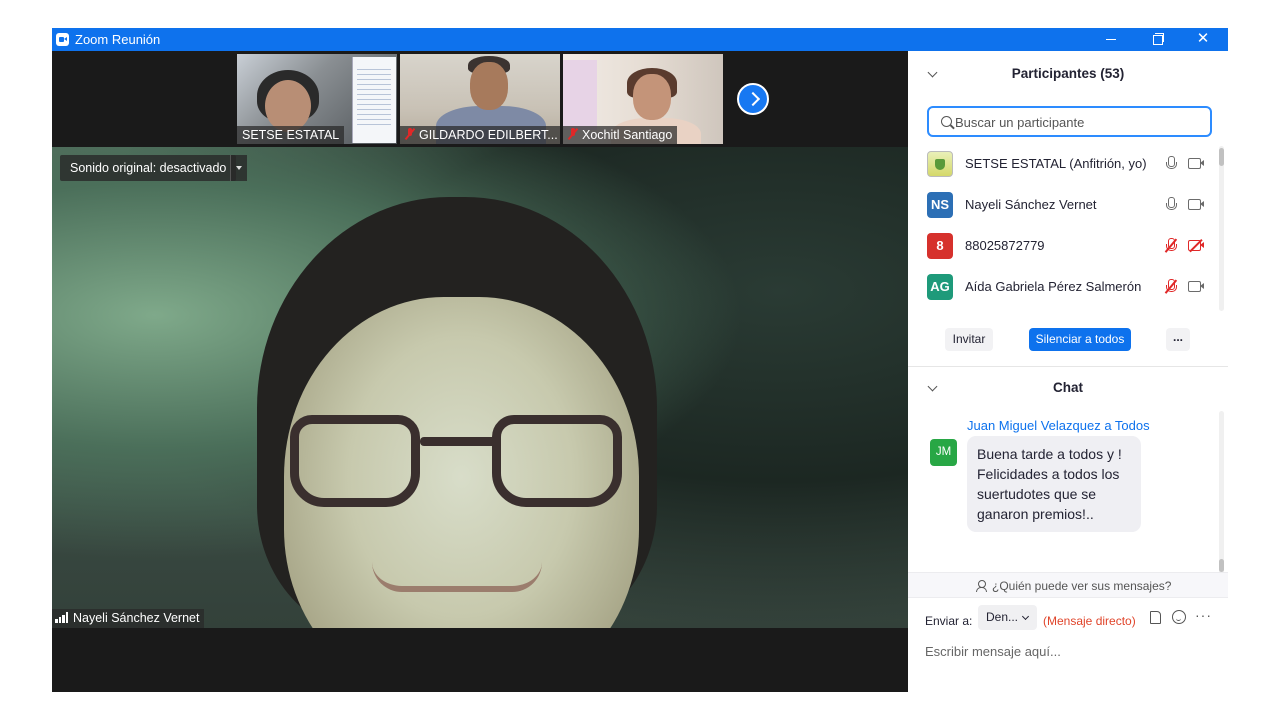 This screenshot has height=720, width=1280. Describe the element at coordinates (1068, 366) in the screenshot. I see `panel-divider` at that location.